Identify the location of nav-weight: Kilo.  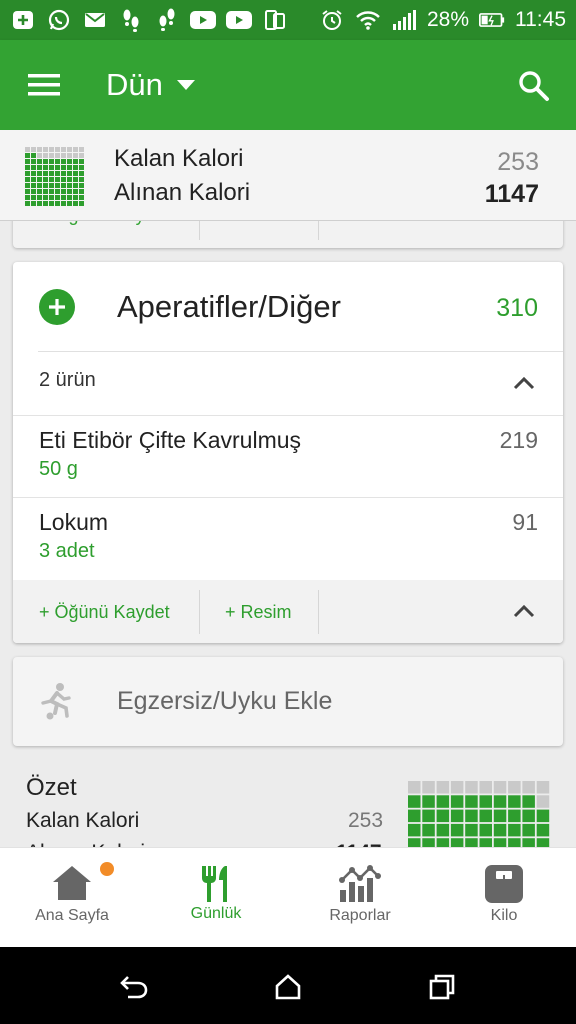
(504, 898).